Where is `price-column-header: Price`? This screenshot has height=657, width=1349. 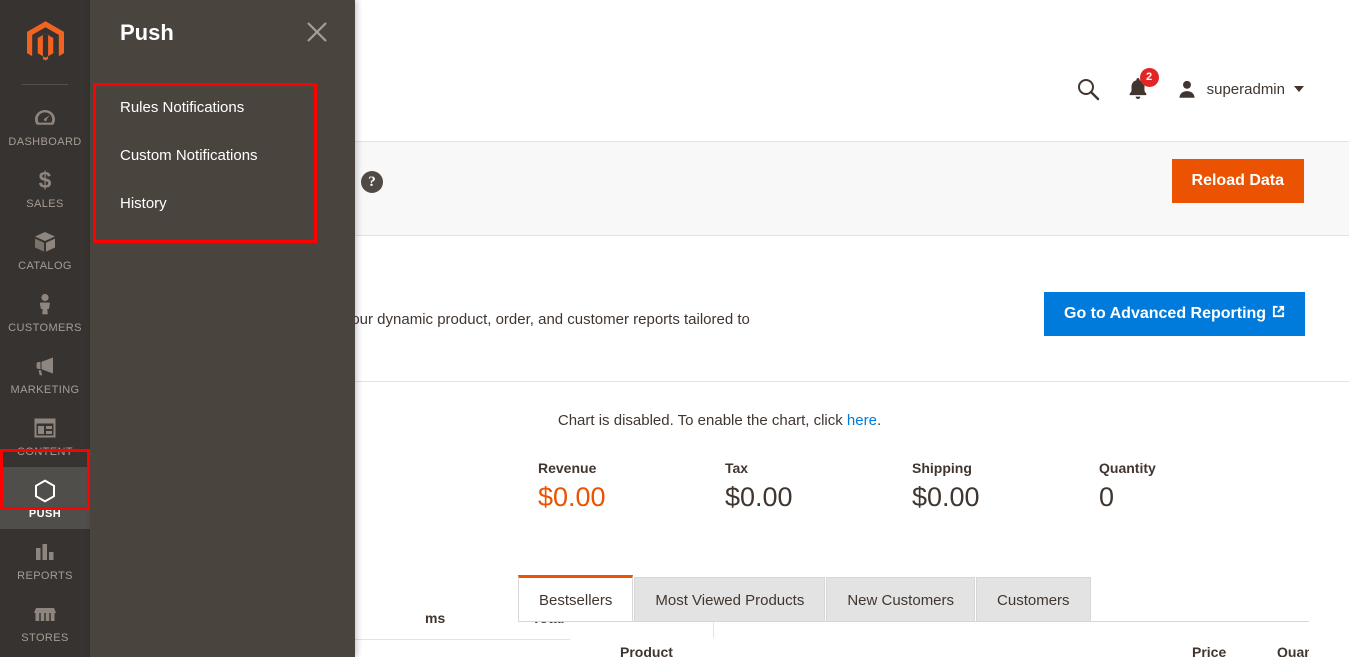
price-column-header: Price is located at coordinates (1209, 650).